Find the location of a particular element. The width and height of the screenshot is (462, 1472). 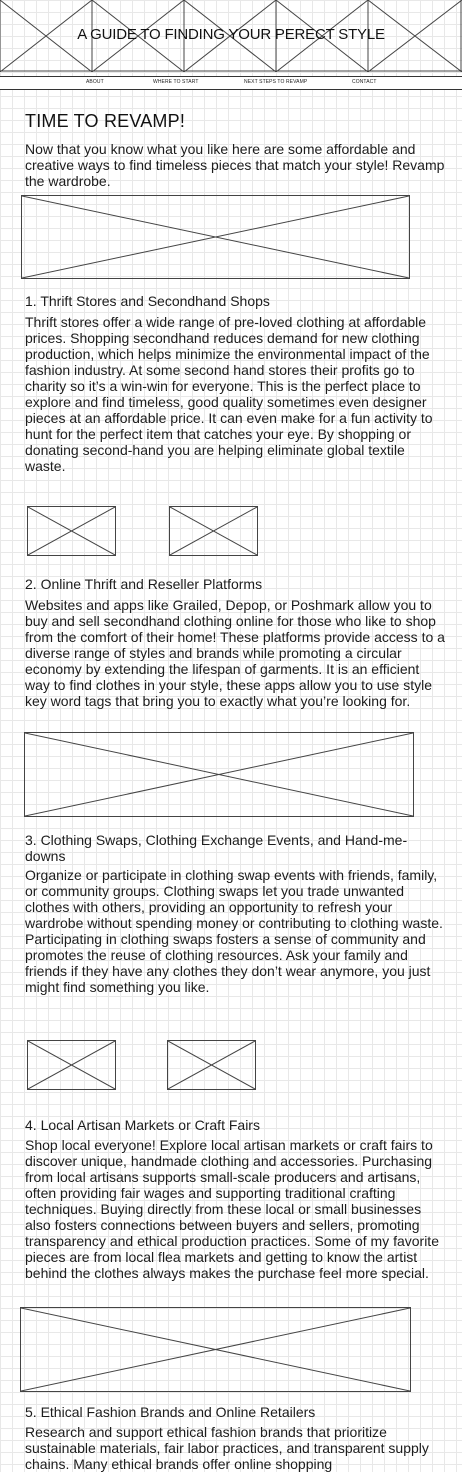

section-4-title: 4. Local Artisan Markets or Craft Fairs is located at coordinates (142, 1125).